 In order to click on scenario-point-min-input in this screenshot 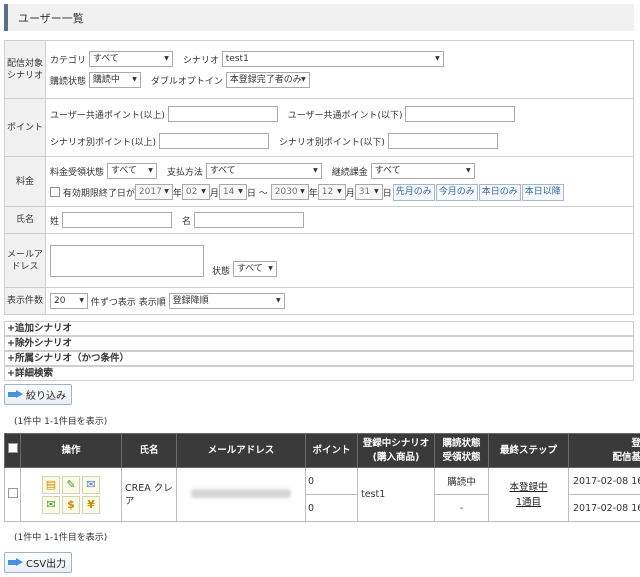, I will do `click(213, 141)`.